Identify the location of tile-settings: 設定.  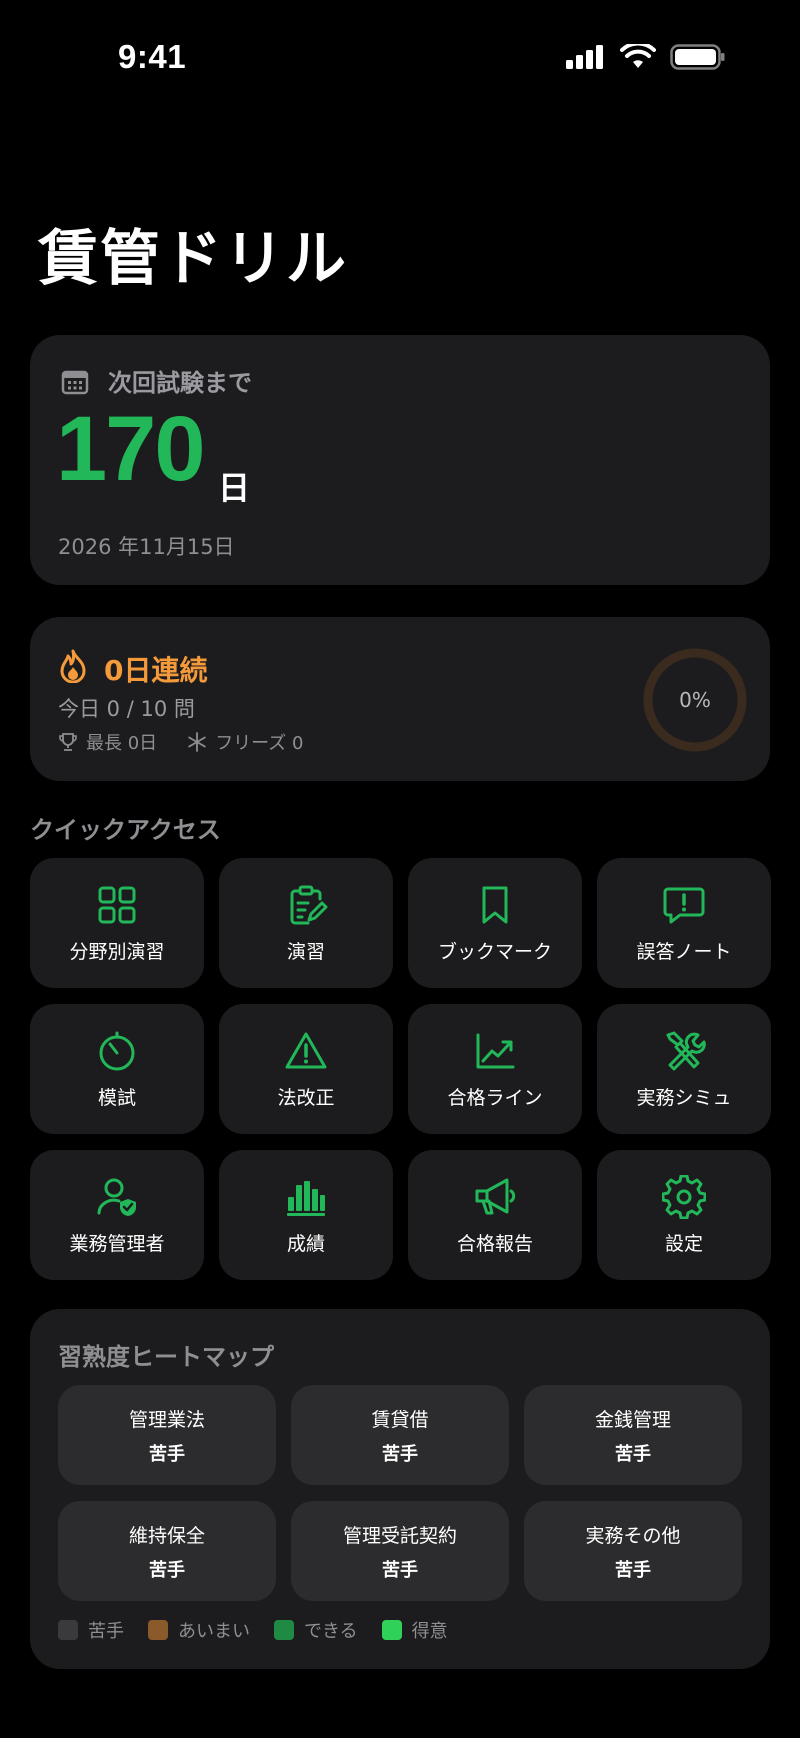
(684, 1215).